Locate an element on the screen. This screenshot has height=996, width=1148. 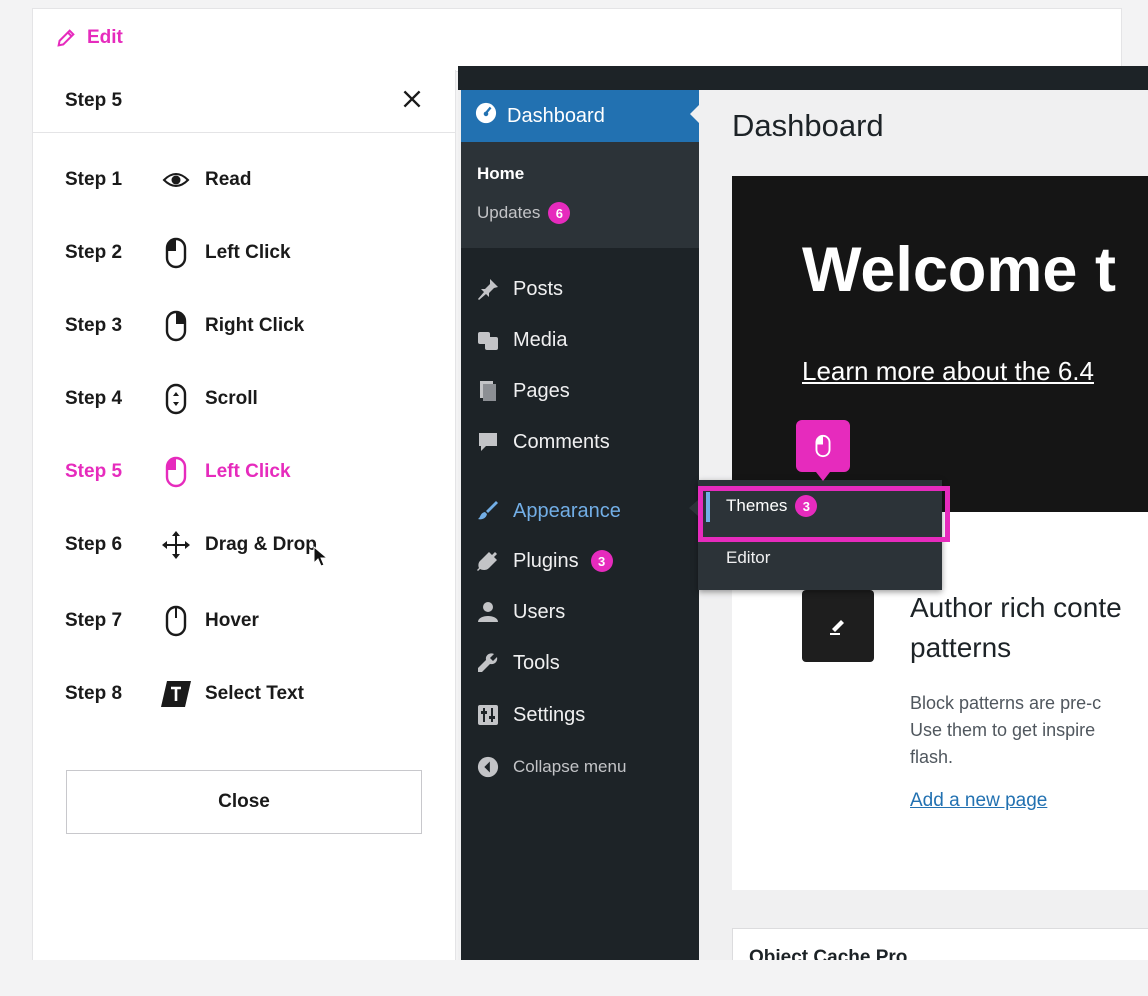
step-action: Right Click is located at coordinates (255, 325).